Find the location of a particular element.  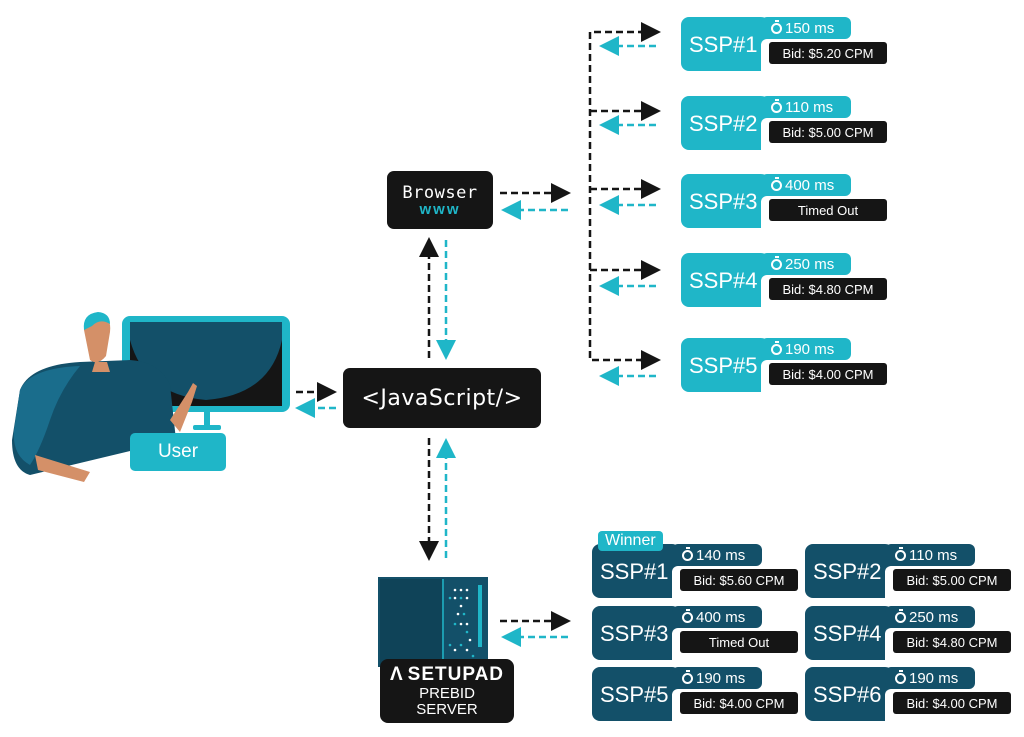

client-ssp-card: 250 ms SSP#4 Bid: $4.80 CPM is located at coordinates (786, 280).